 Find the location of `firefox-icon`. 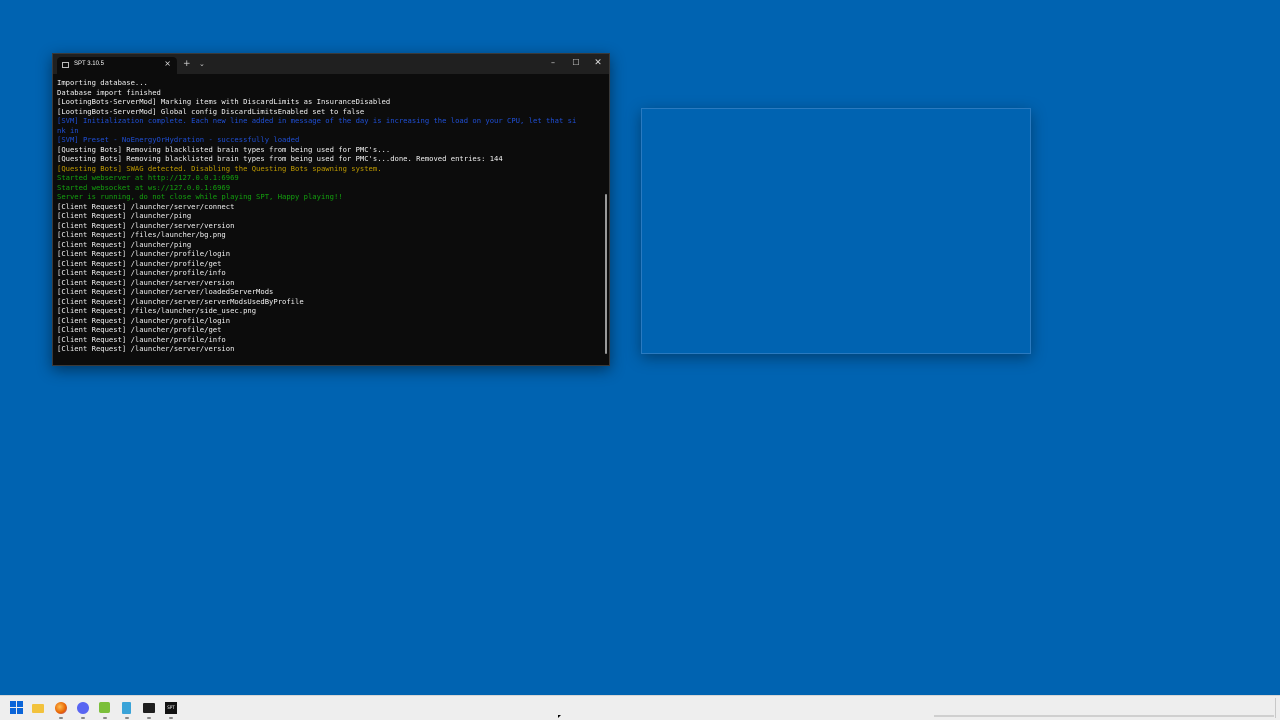

firefox-icon is located at coordinates (61, 710).